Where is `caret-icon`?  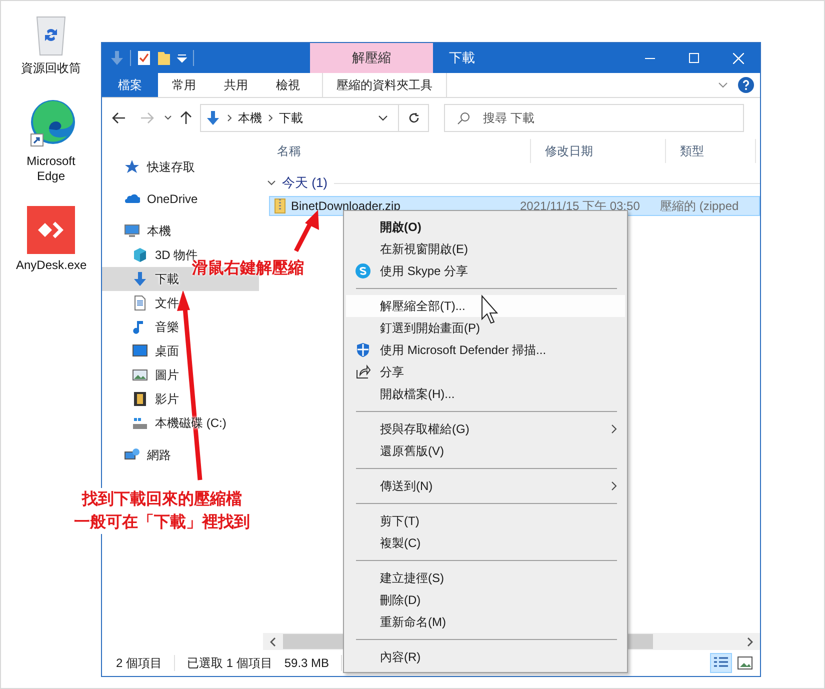
caret-icon is located at coordinates (182, 58).